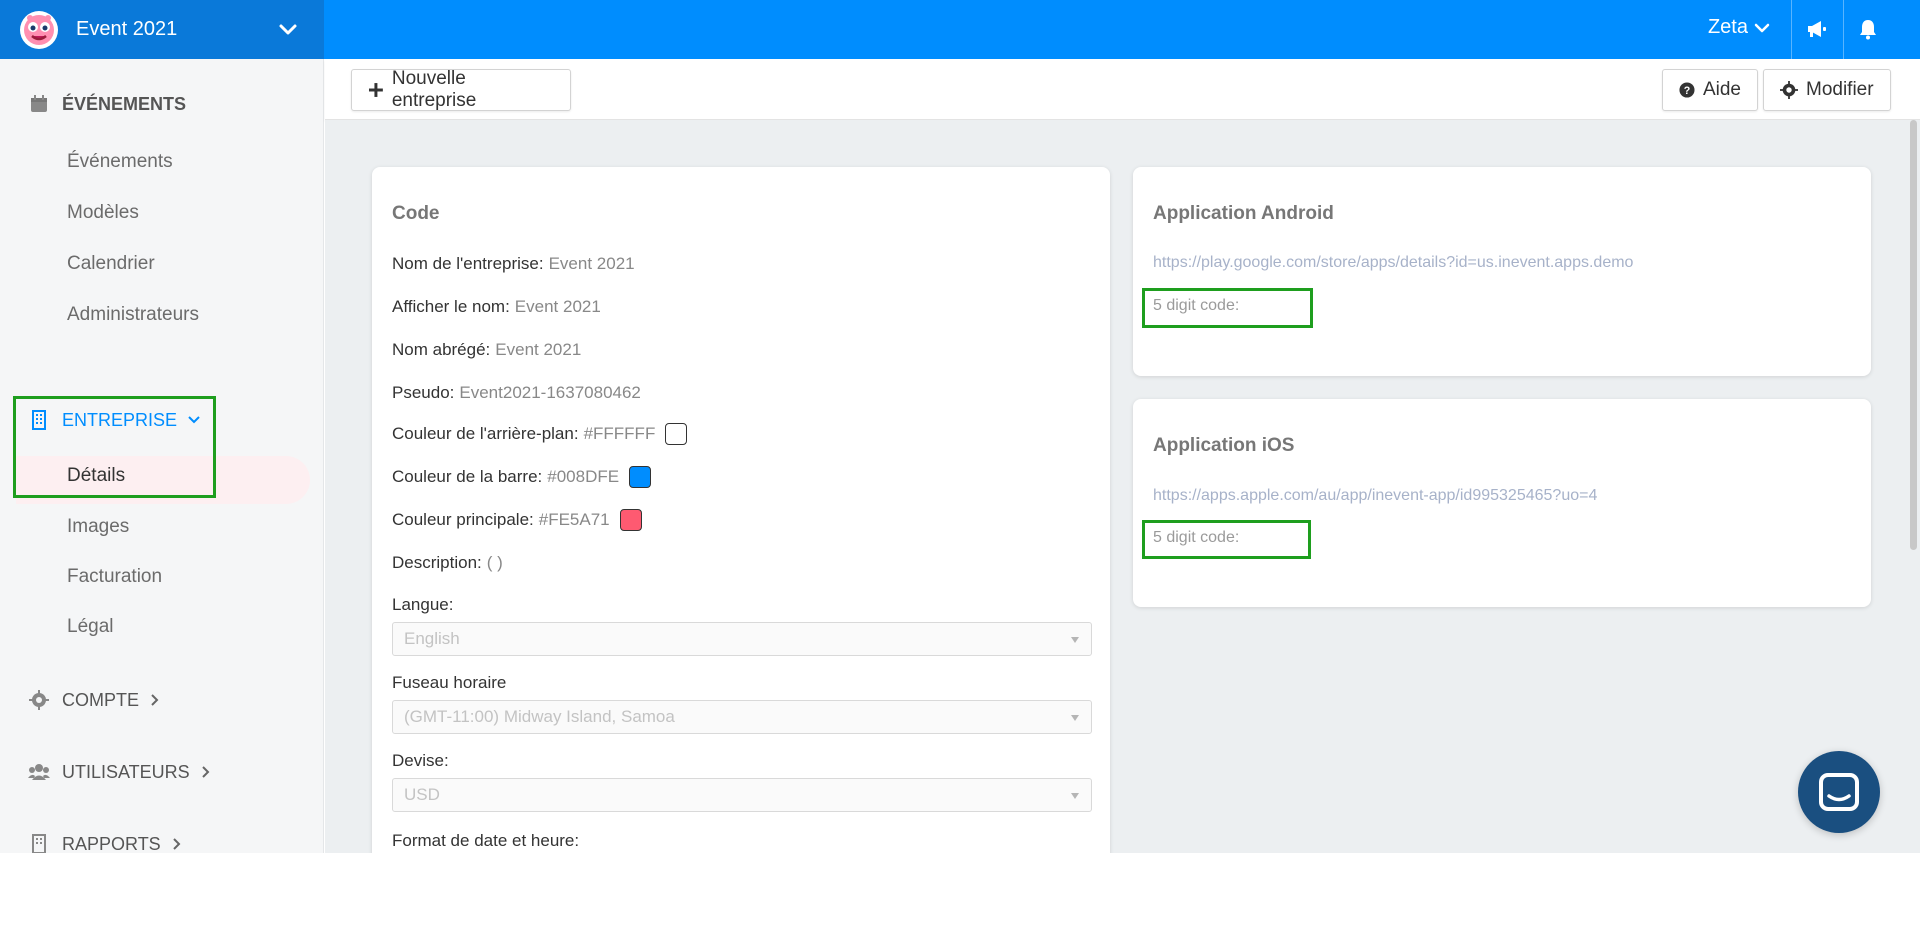 This screenshot has width=1920, height=936. What do you see at coordinates (432, 638) in the screenshot?
I see `select-value: English` at bounding box center [432, 638].